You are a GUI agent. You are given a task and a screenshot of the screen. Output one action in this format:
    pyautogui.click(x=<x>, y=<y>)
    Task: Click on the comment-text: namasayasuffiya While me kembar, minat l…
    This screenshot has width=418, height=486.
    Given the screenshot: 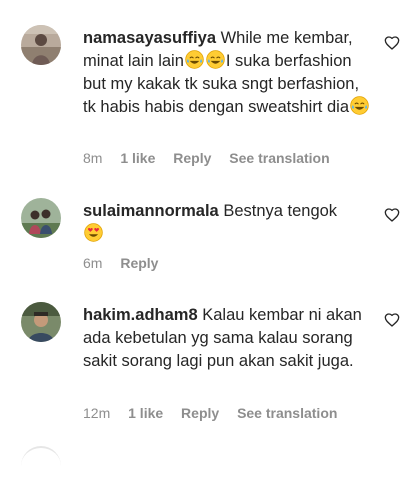 What is the action you would take?
    pyautogui.click(x=228, y=73)
    